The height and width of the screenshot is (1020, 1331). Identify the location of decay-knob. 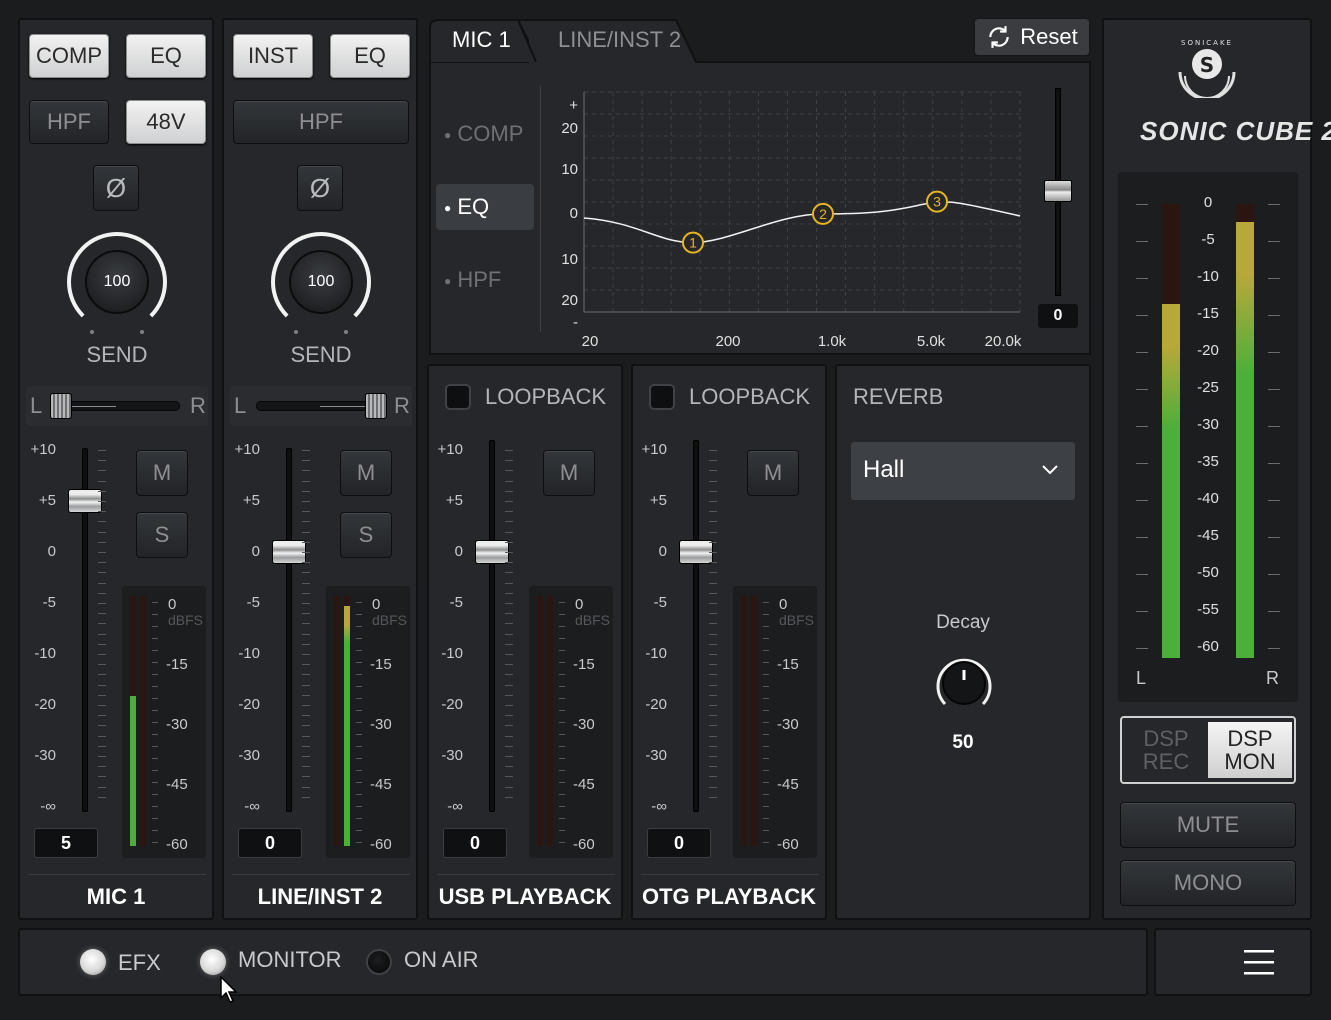
(964, 683).